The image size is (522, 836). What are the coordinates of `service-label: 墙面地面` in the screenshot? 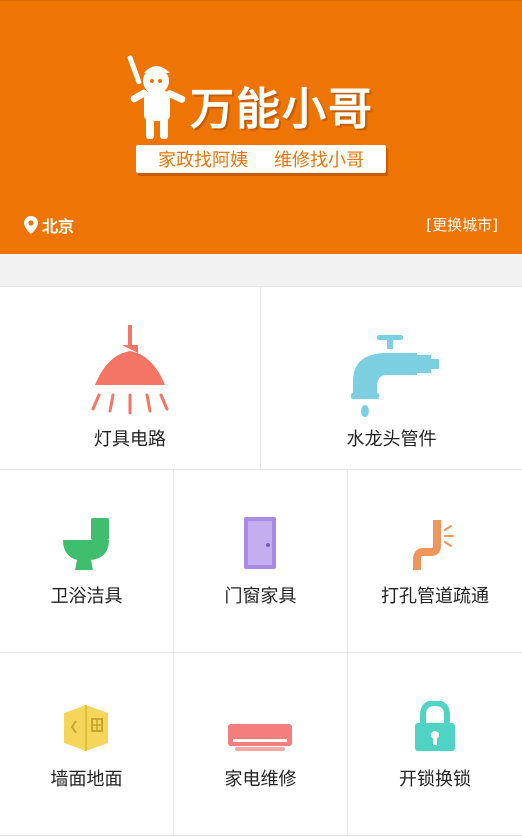 It's located at (86, 779).